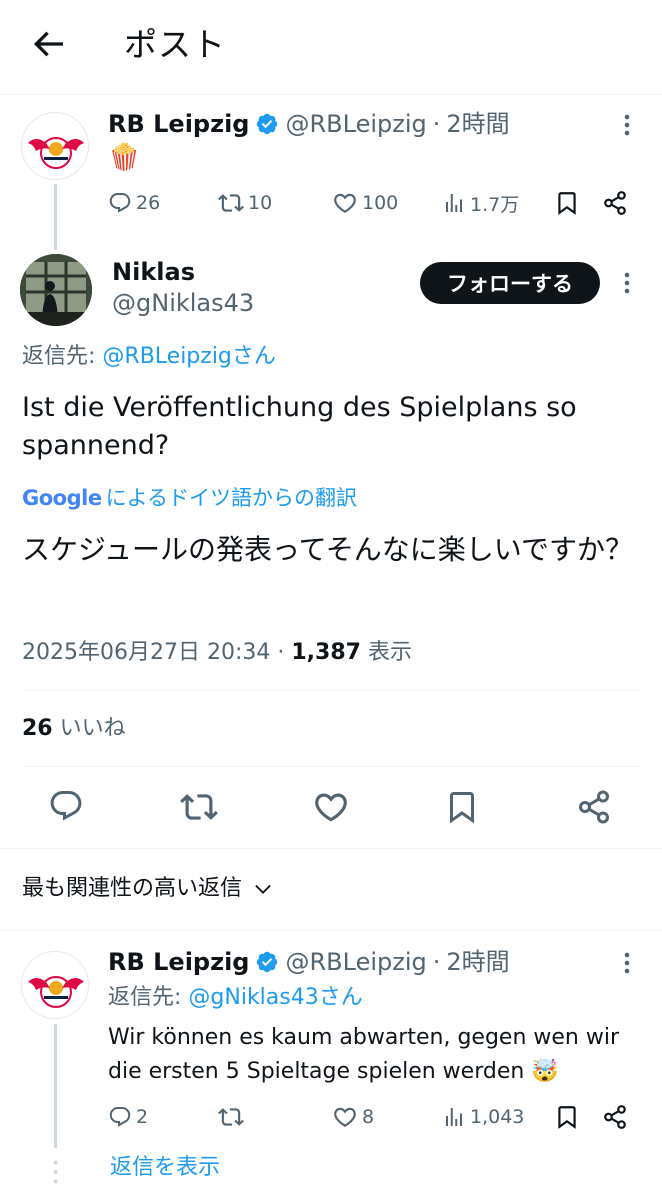 Image resolution: width=662 pixels, height=1200 pixels. I want to click on like-button, so click(331, 807).